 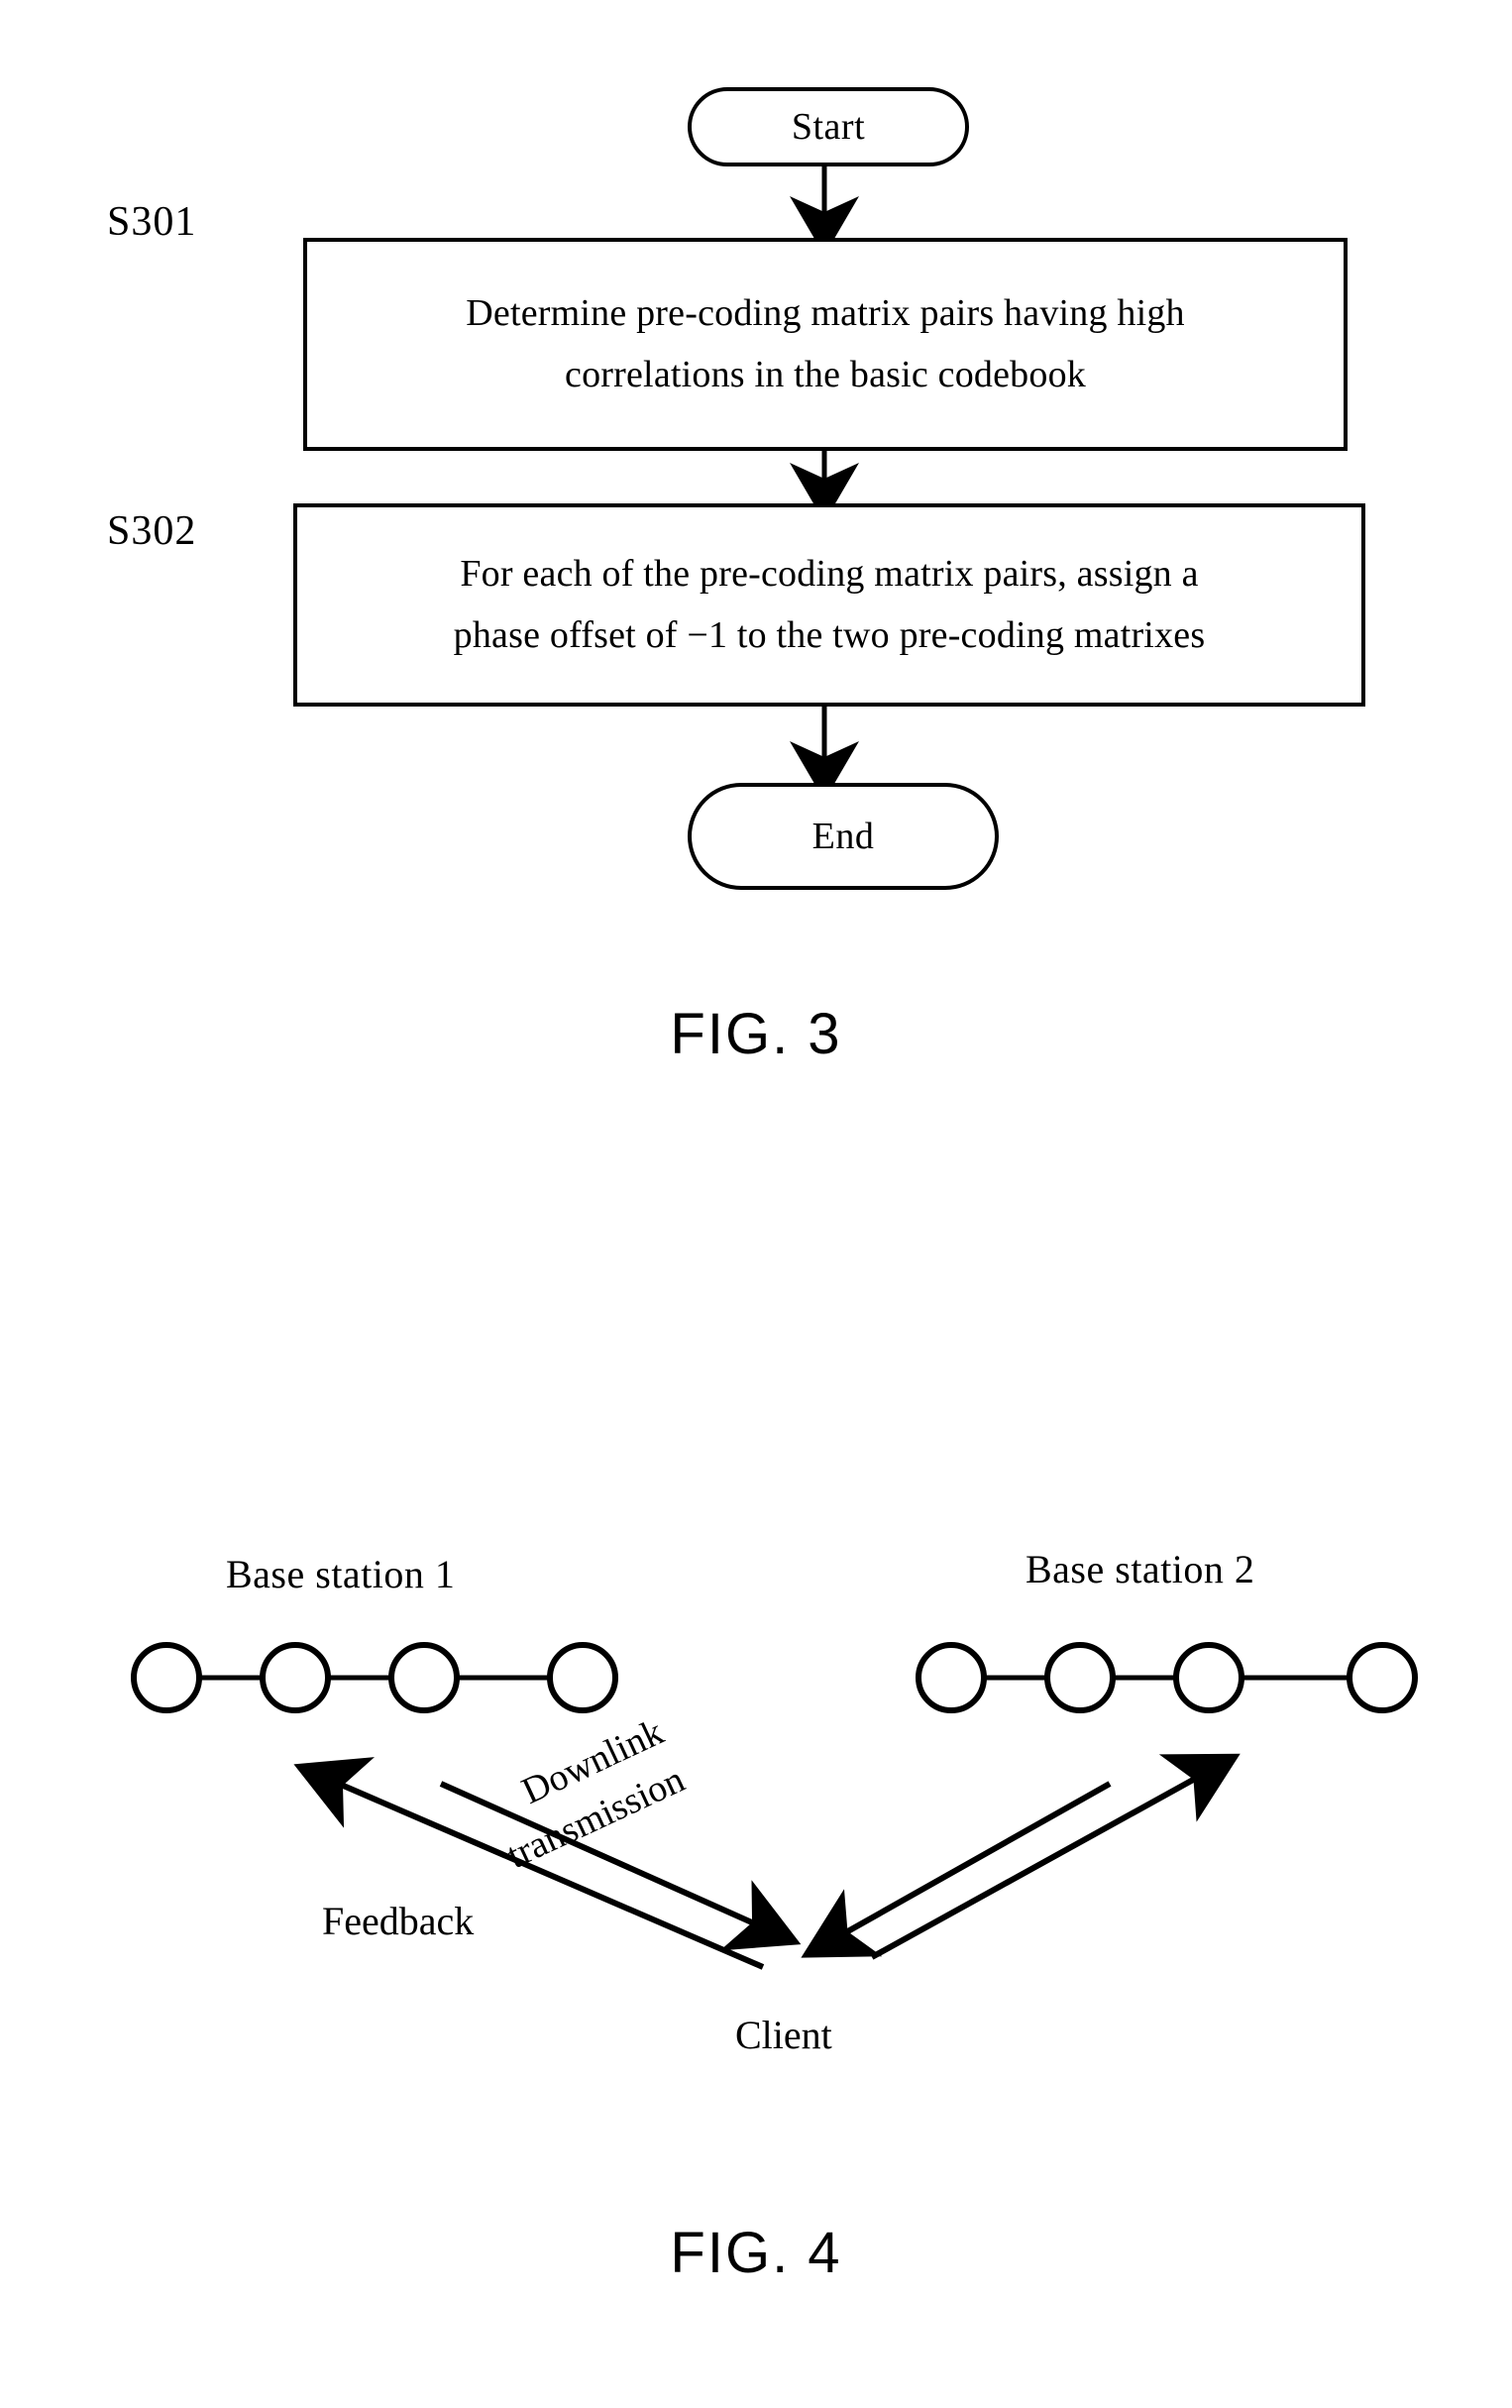 What do you see at coordinates (957, 1869) in the screenshot?
I see `downlink-arrow-bs2` at bounding box center [957, 1869].